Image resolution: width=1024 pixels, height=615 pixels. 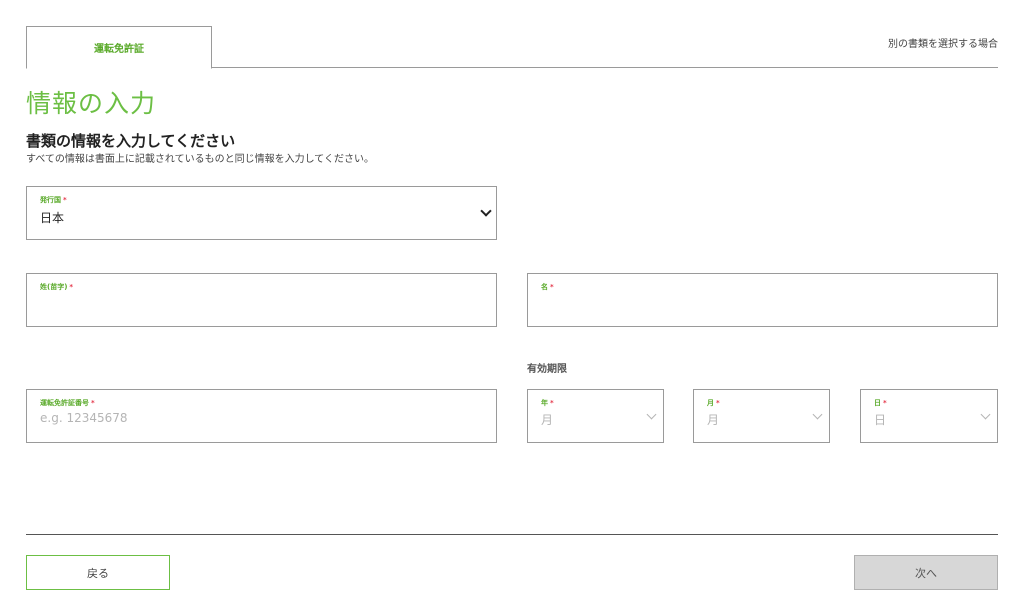 What do you see at coordinates (943, 42) in the screenshot?
I see `select-other-document-link: 別の書類を選択する場合` at bounding box center [943, 42].